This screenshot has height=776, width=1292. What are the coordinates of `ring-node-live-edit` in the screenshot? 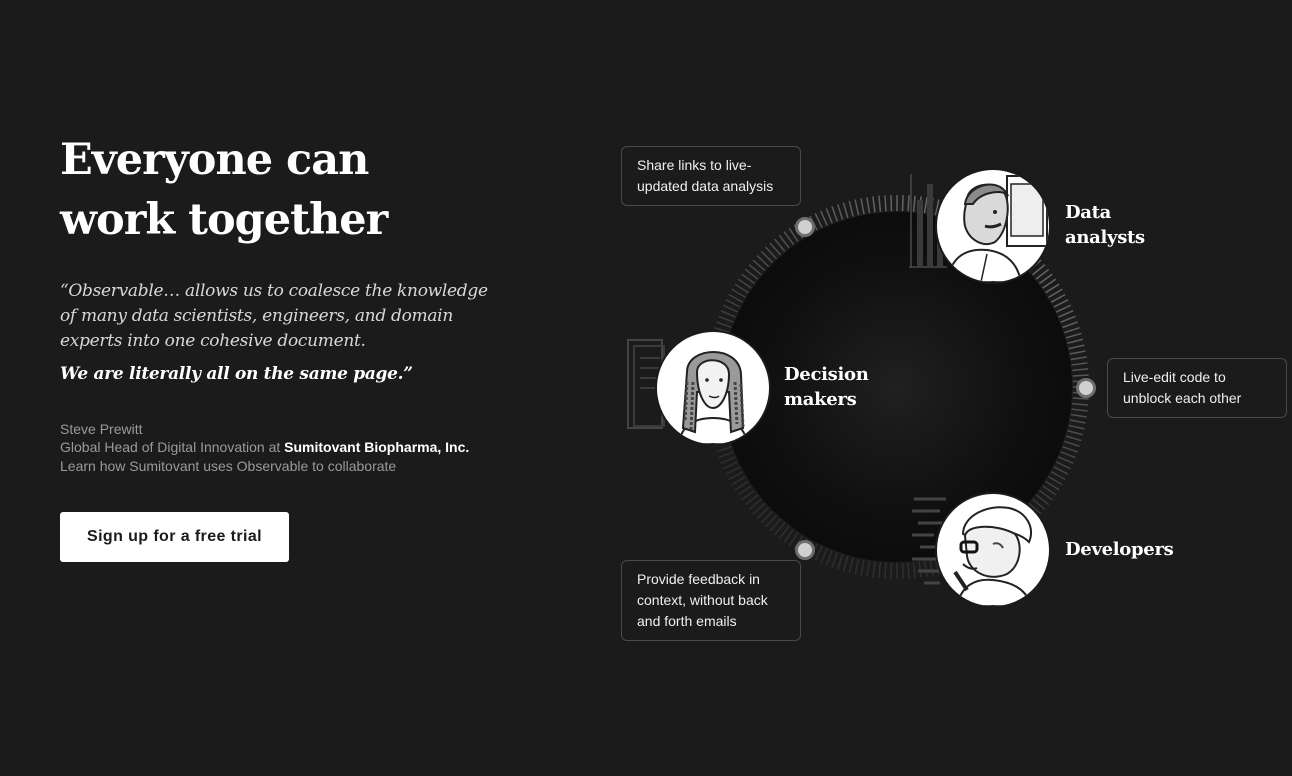 It's located at (1086, 388).